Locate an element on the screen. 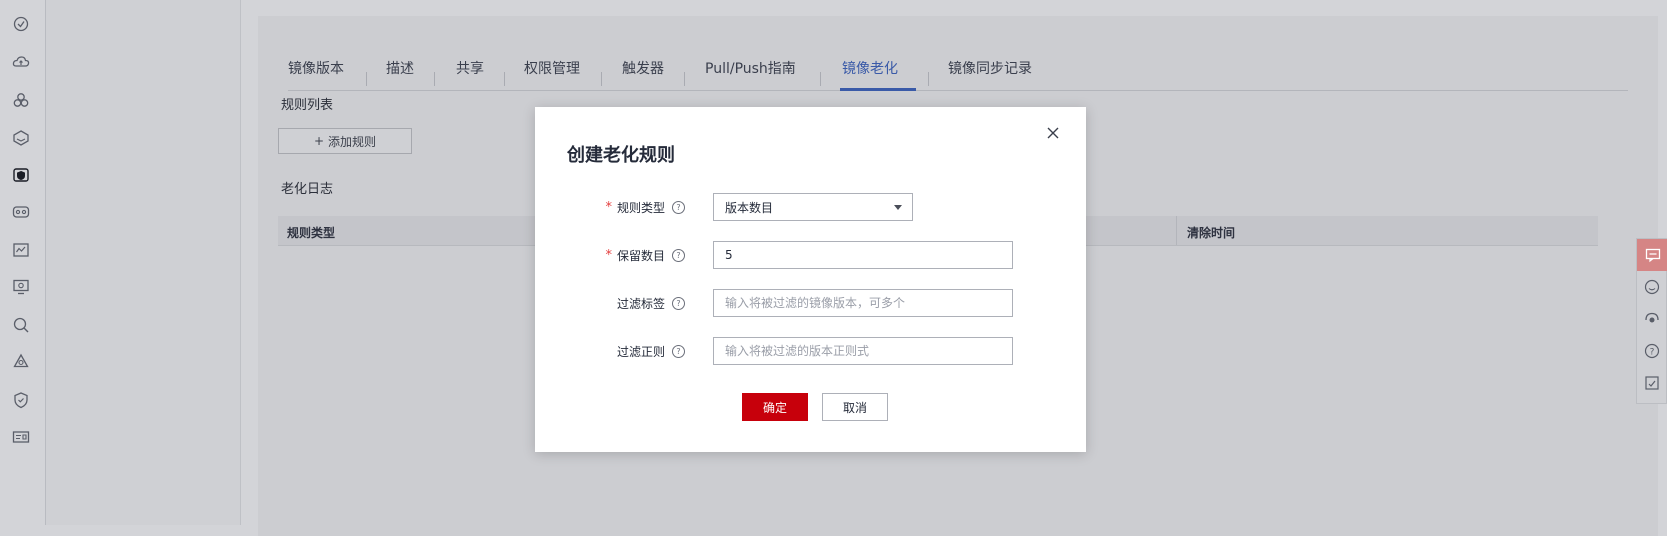 The image size is (1667, 536). gear-badge-icon is located at coordinates (21, 24).